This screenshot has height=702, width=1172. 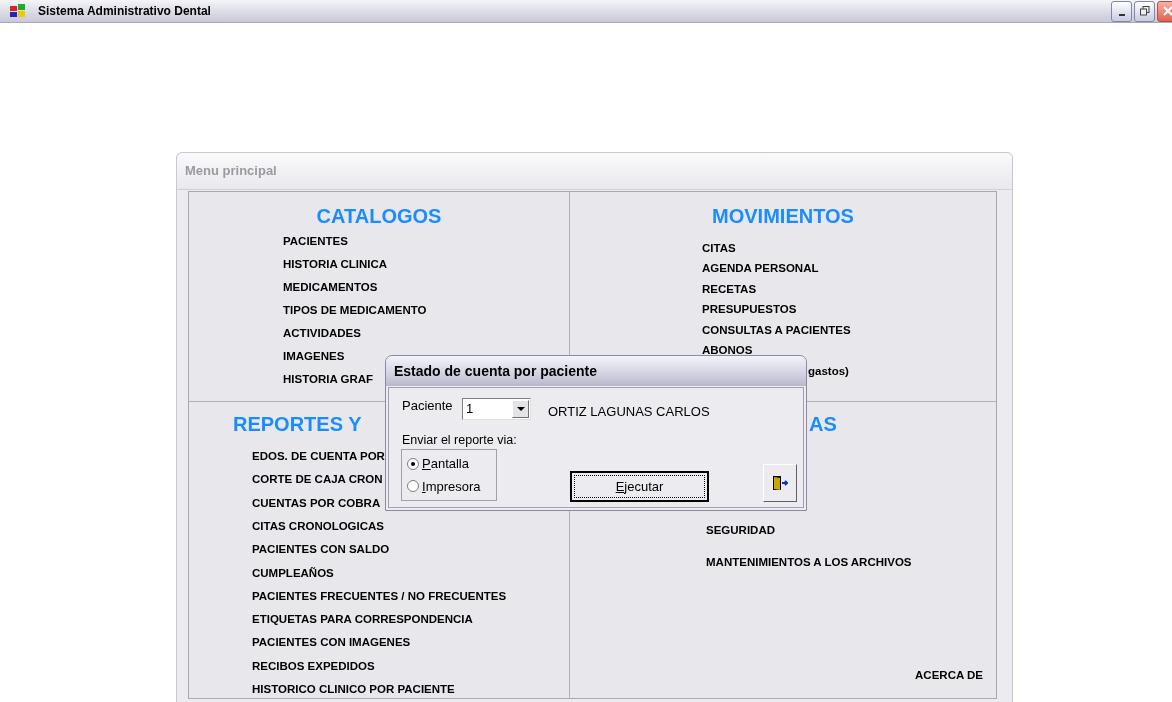 I want to click on section-heading: CATALOGOS, so click(x=379, y=216).